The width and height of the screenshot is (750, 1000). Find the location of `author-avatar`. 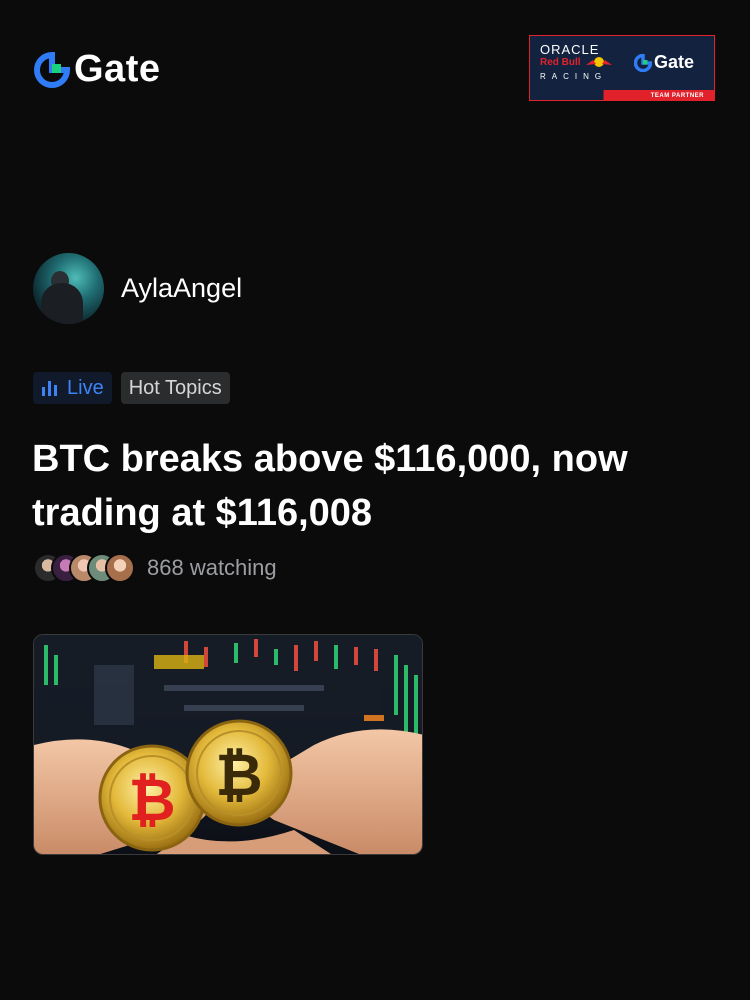

author-avatar is located at coordinates (68, 288).